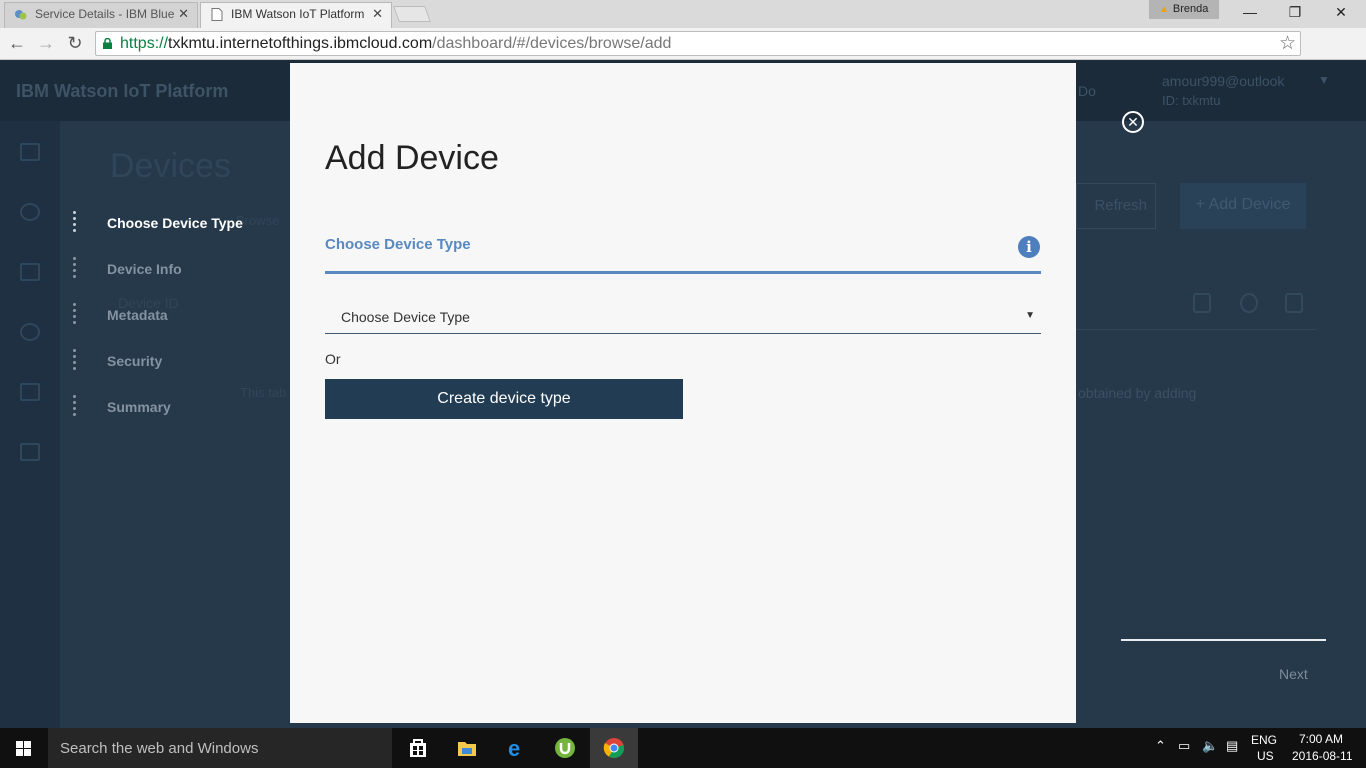  Describe the element at coordinates (1184, 746) in the screenshot. I see `power-icon: ▭` at that location.